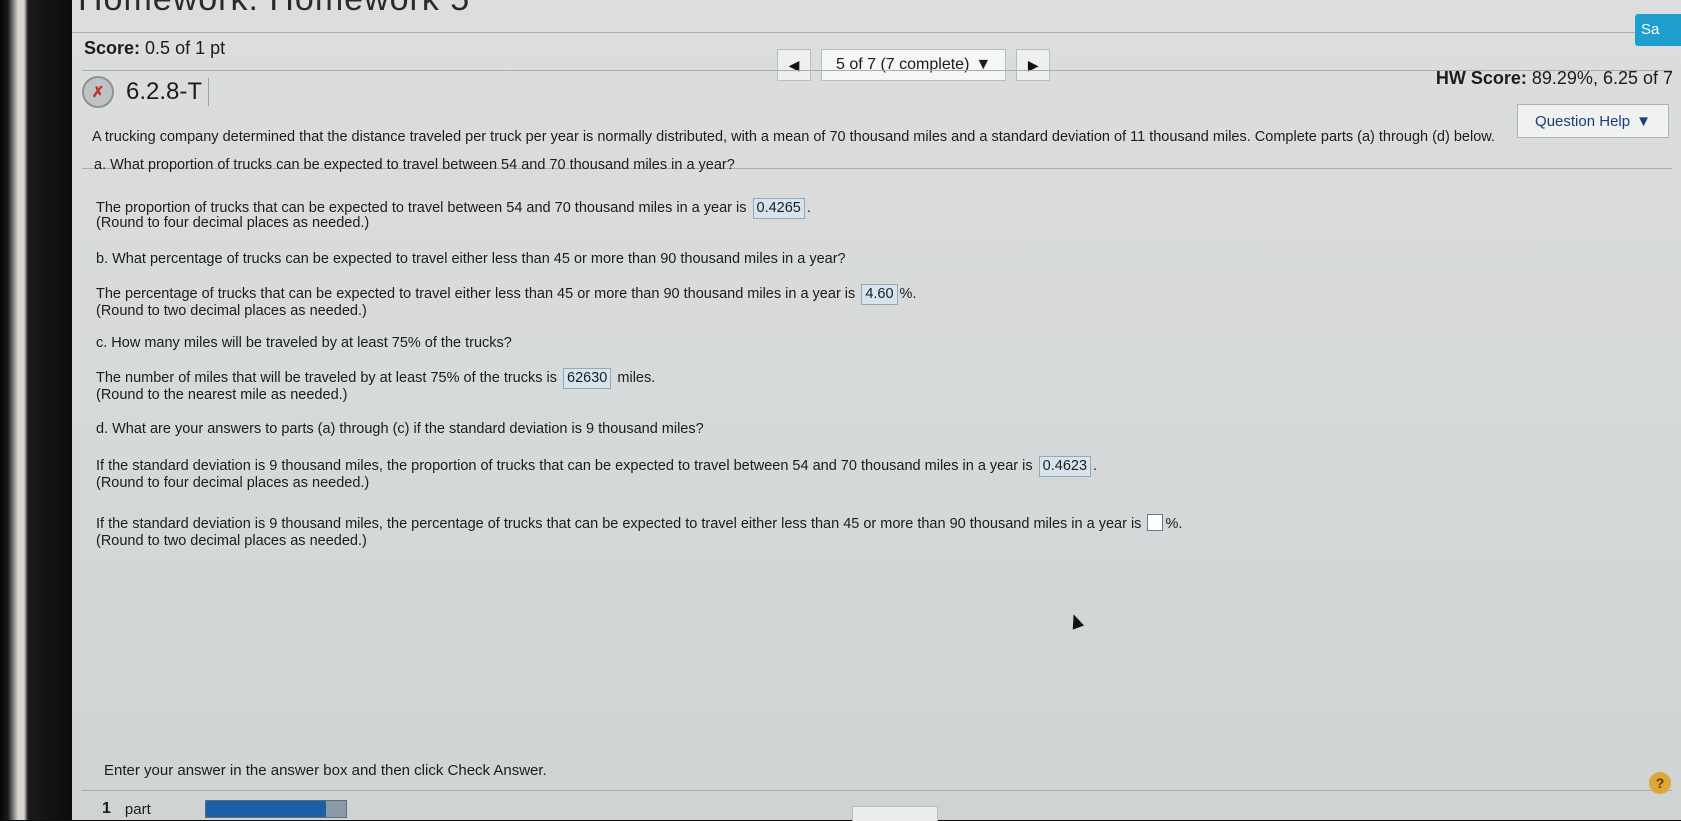 This screenshot has height=821, width=1681. Describe the element at coordinates (877, 790) in the screenshot. I see `footer-divider` at that location.